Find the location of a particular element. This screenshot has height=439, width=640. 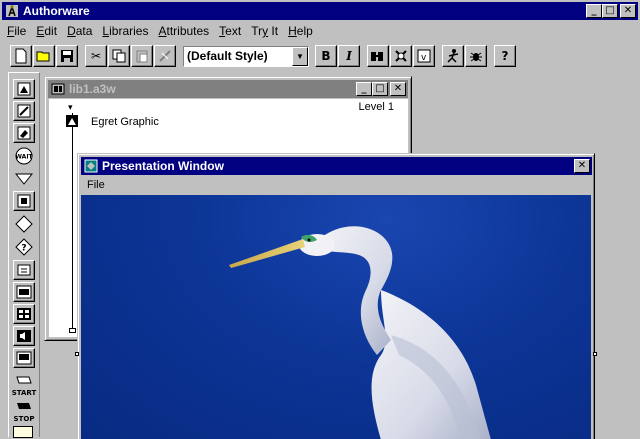

flow-item-label: Egret Graphic is located at coordinates (125, 122).